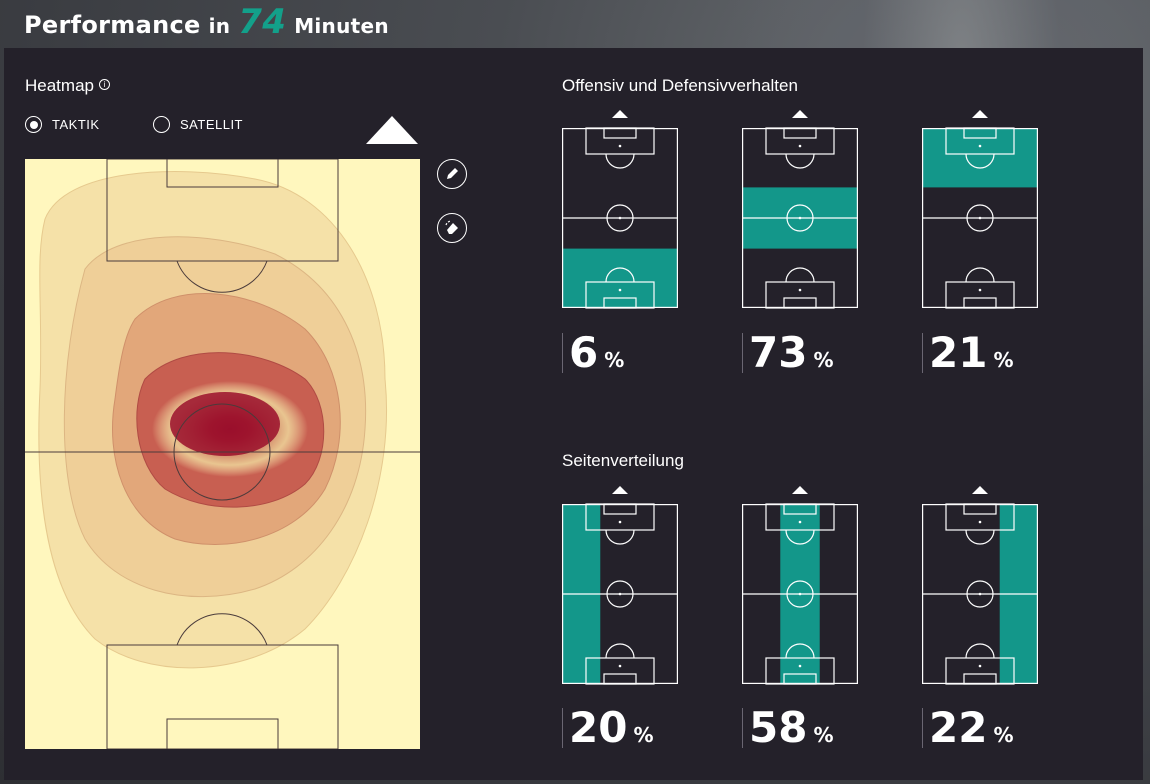 This screenshot has width=1150, height=784. I want to click on radio-taktik-label: TAKTIK, so click(76, 124).